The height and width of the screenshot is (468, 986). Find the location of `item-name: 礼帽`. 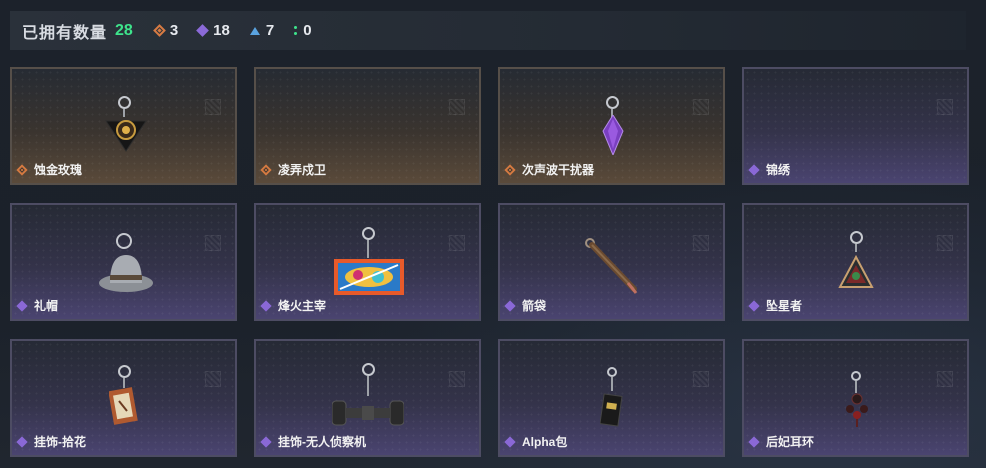

item-name: 礼帽 is located at coordinates (46, 306).